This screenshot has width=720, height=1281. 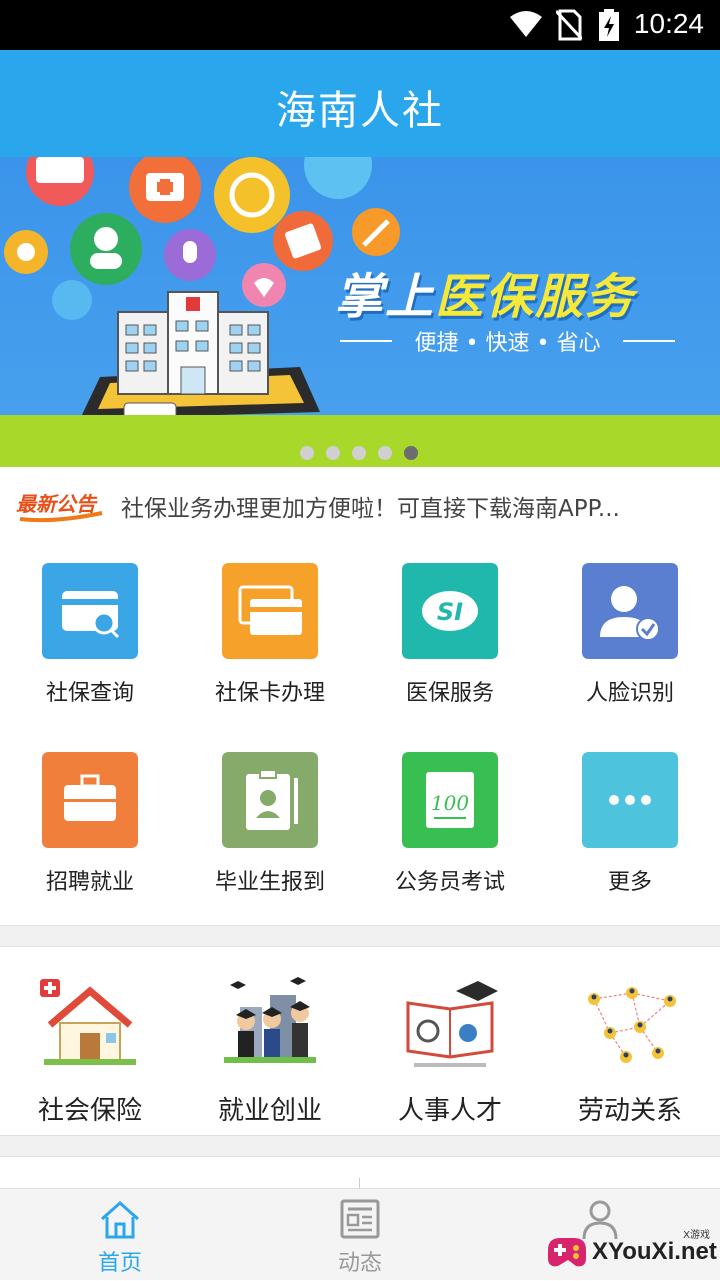 What do you see at coordinates (609, 25) in the screenshot?
I see `battery-charging-icon` at bounding box center [609, 25].